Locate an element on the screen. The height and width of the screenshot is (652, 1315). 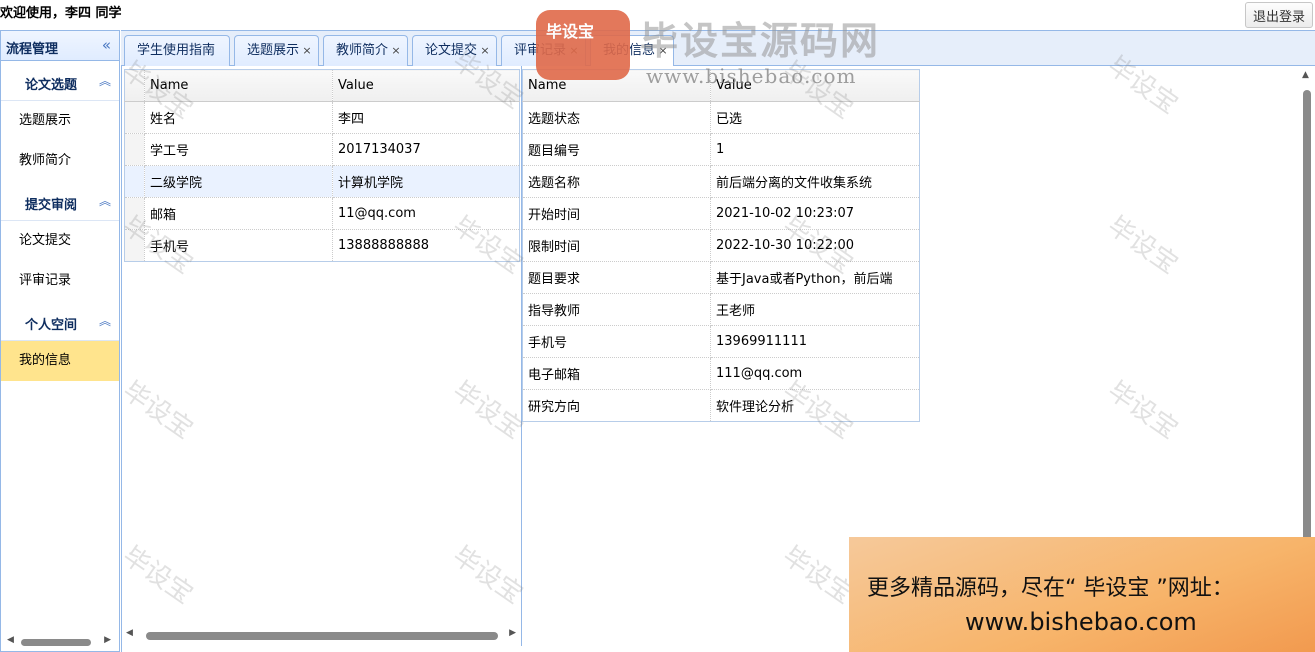
tab-topic-display: 选题展示 × is located at coordinates (276, 50).